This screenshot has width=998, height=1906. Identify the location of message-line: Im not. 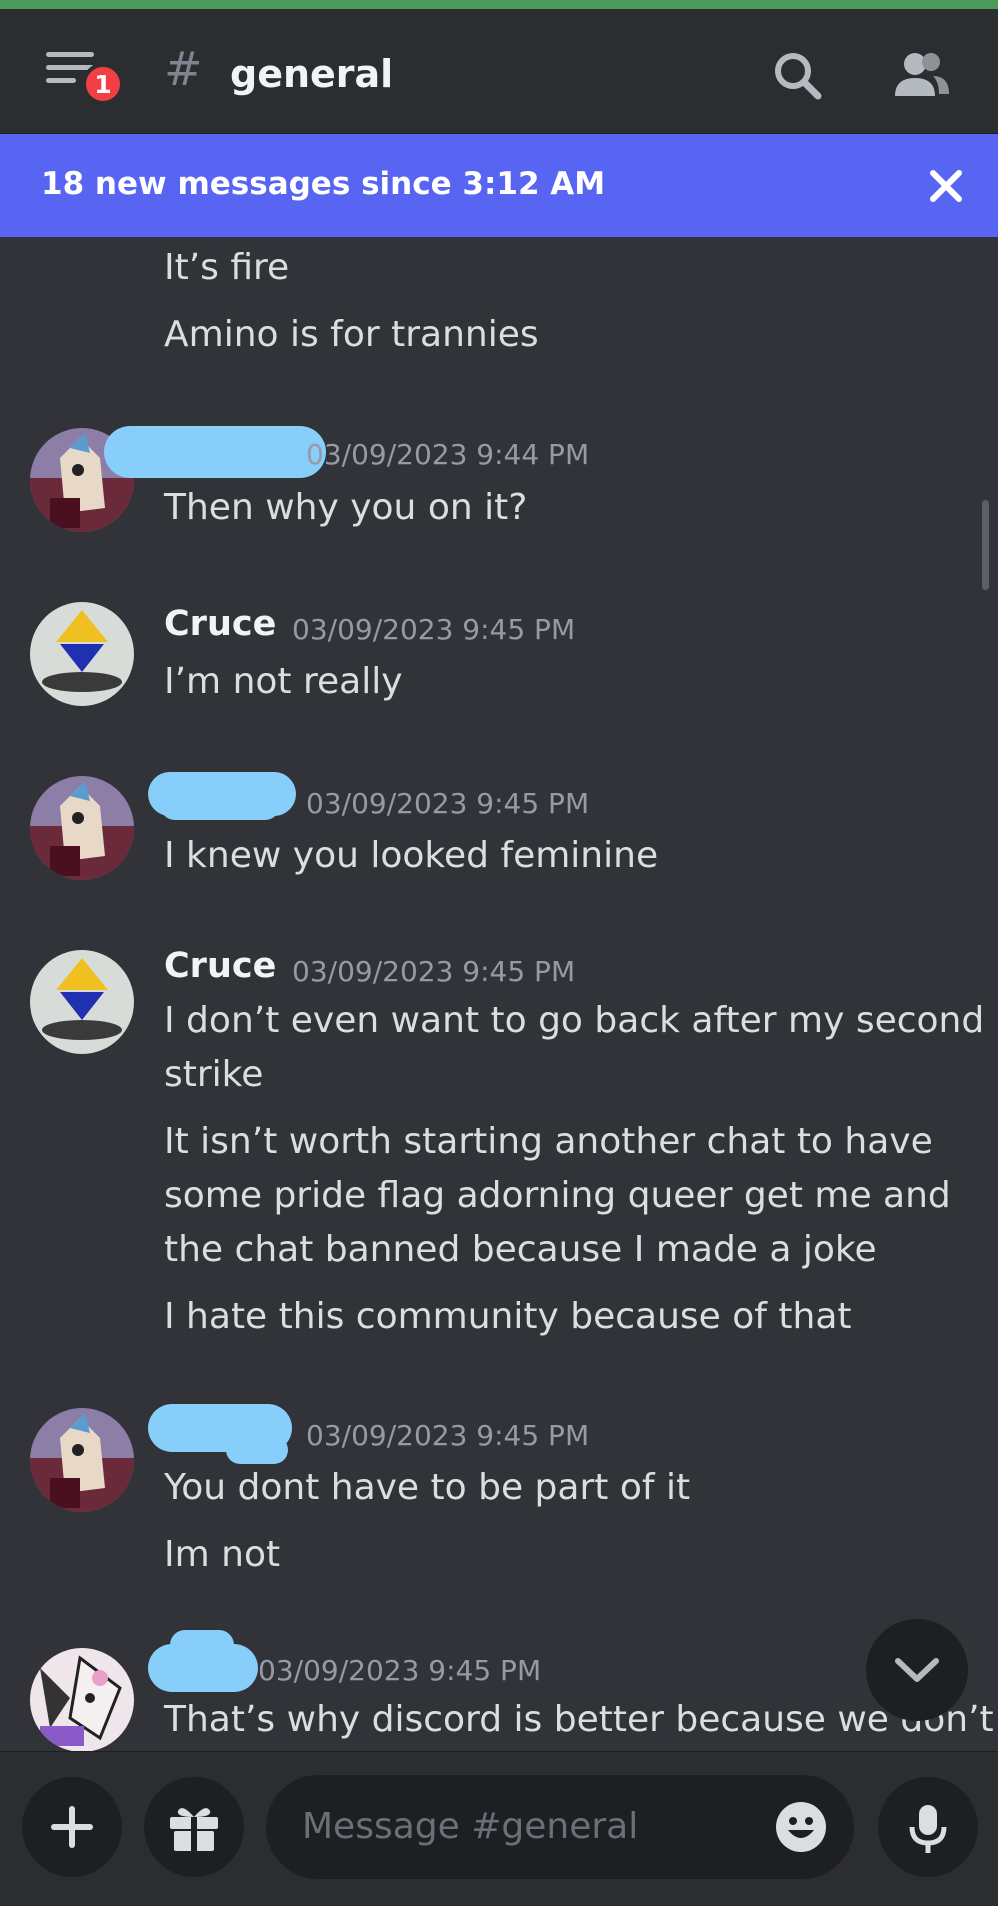
(222, 1554).